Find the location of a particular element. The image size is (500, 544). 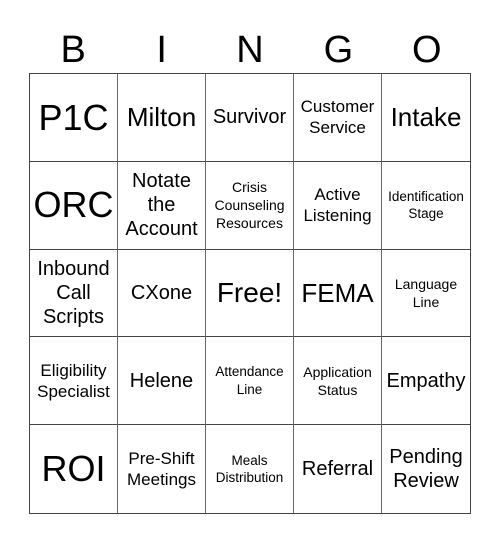

cell-text: Pending Review is located at coordinates (426, 469).